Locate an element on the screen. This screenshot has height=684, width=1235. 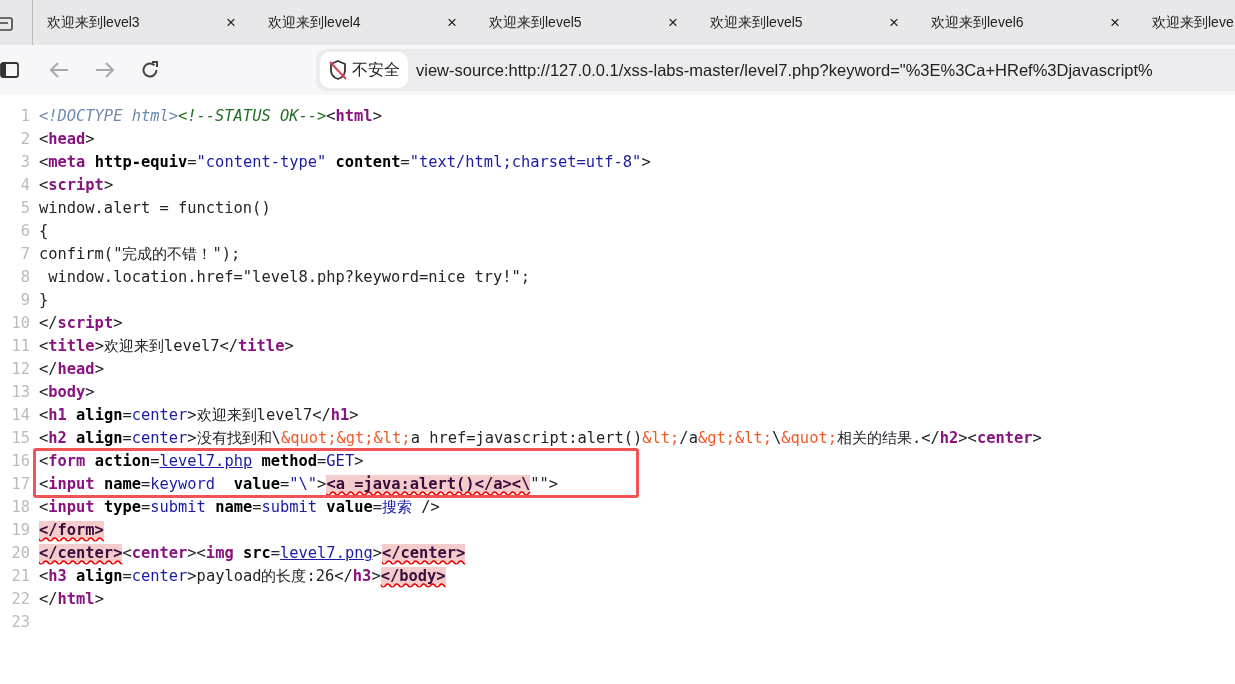
line-number: 2 is located at coordinates (25, 139).